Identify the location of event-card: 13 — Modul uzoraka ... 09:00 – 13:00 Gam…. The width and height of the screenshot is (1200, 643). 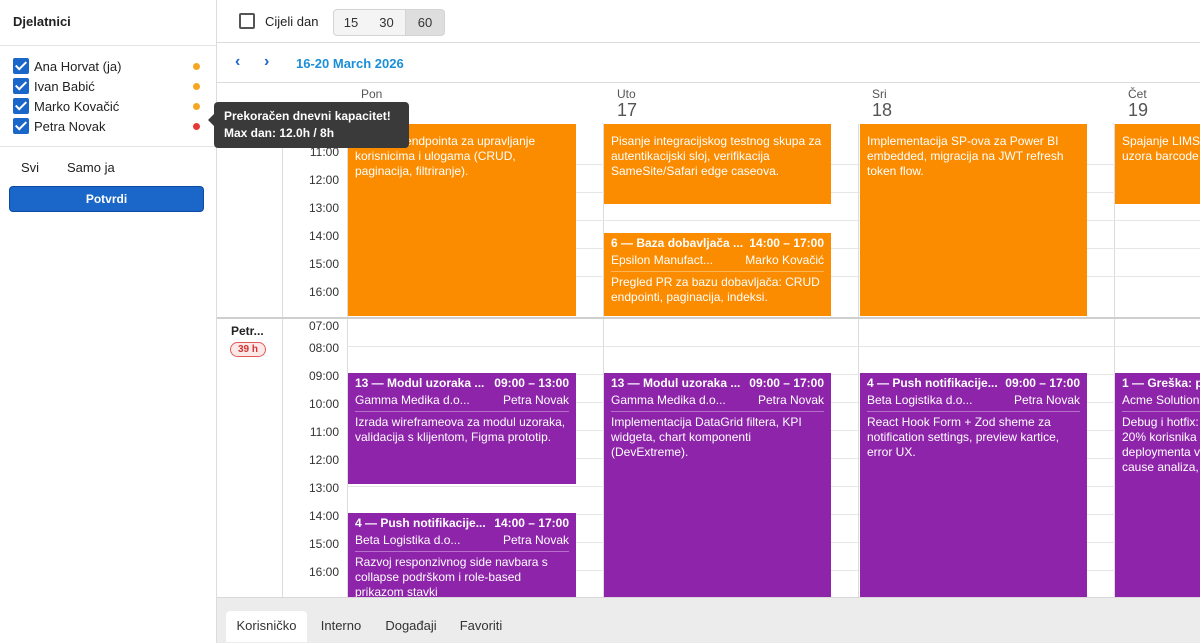
(462, 428).